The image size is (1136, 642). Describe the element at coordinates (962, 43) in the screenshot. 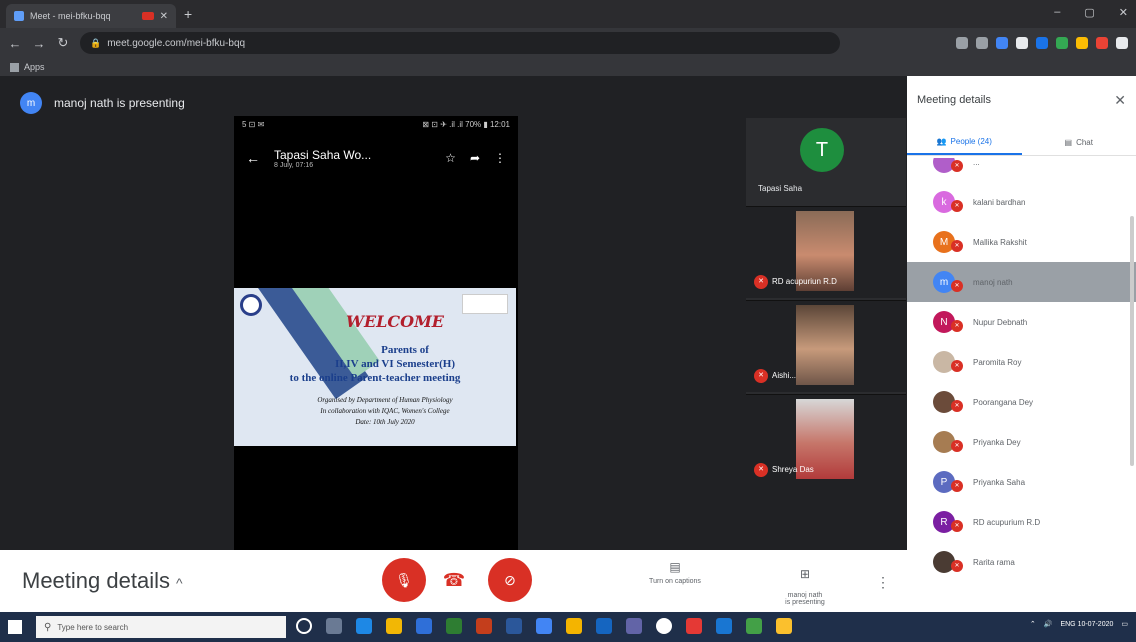

I see `key-icon` at that location.